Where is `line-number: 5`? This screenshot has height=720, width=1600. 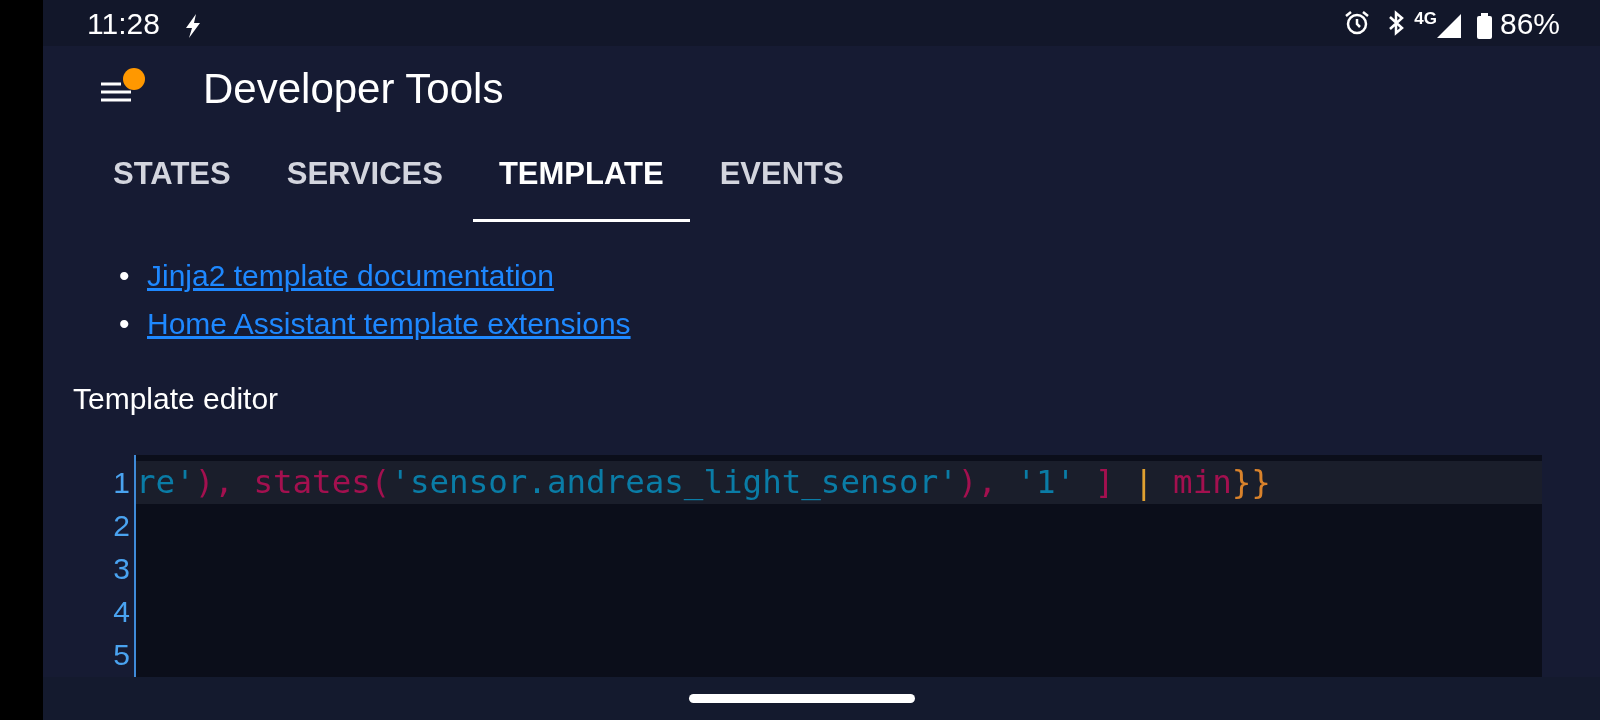 line-number: 5 is located at coordinates (121, 655).